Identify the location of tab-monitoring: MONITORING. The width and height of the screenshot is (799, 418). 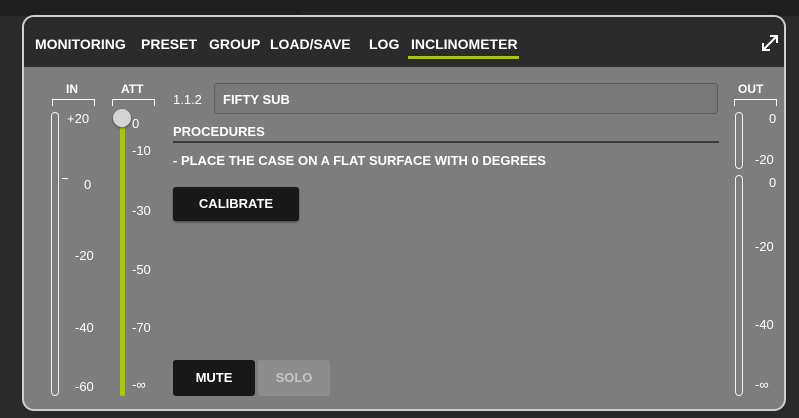
(80, 44).